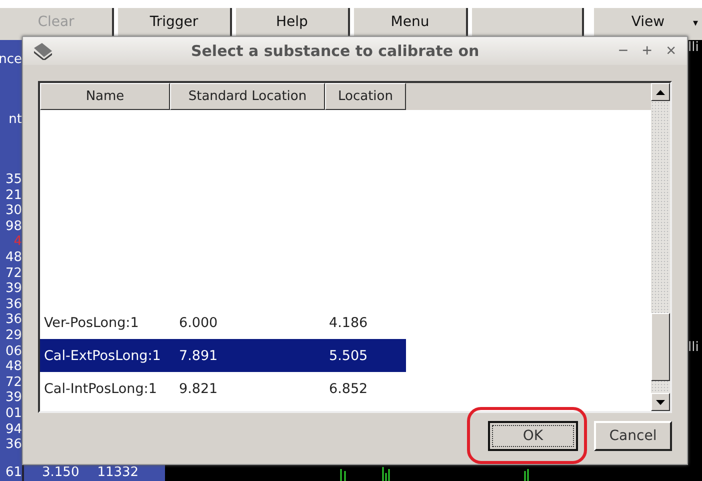  Describe the element at coordinates (13, 180) in the screenshot. I see `value-text: 35` at that location.